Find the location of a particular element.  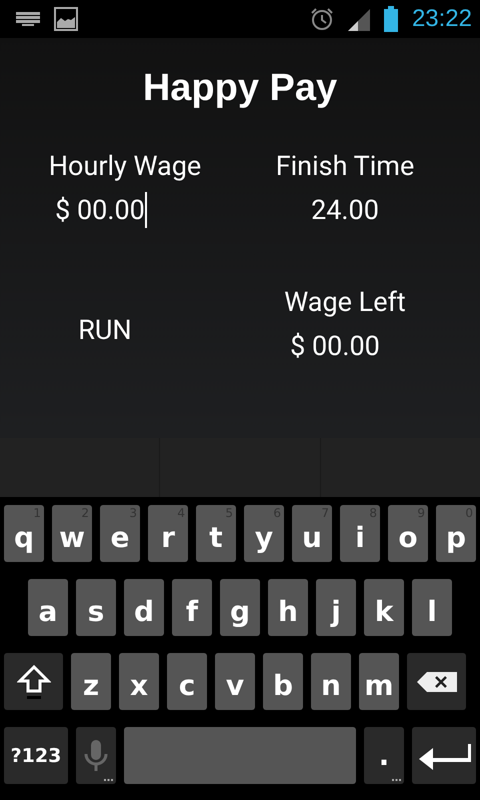

field-label: Hourly Wage is located at coordinates (125, 166).